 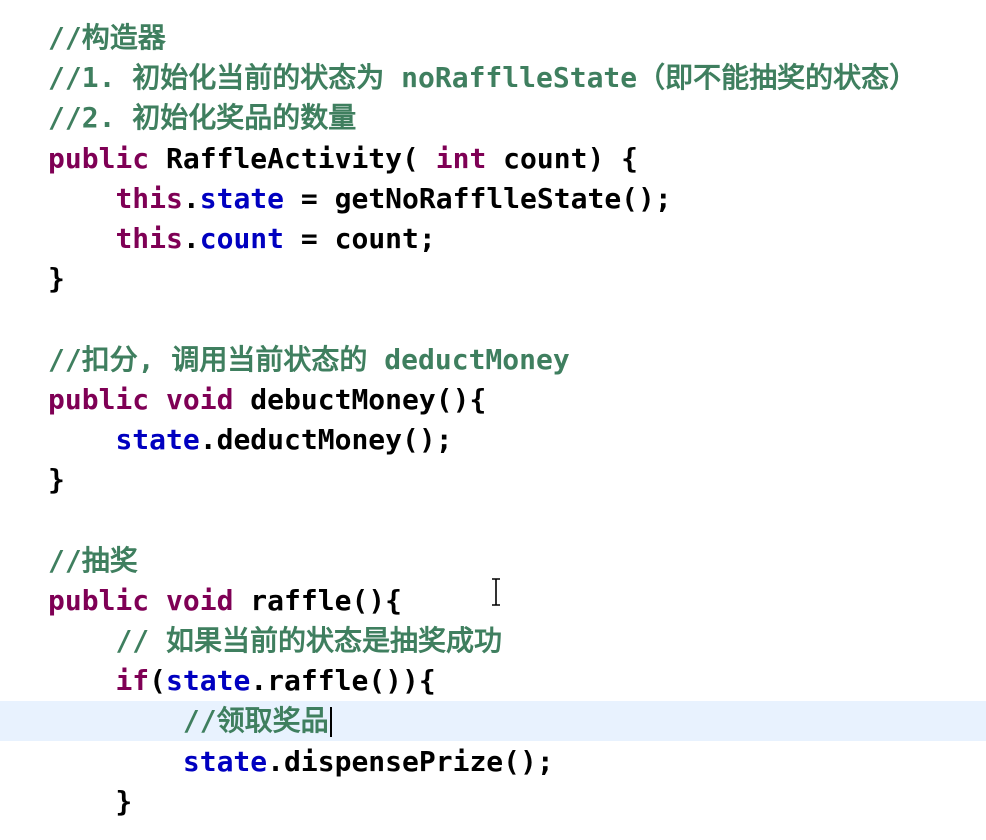 I want to click on code-line: //领取奖品, so click(x=493, y=721).